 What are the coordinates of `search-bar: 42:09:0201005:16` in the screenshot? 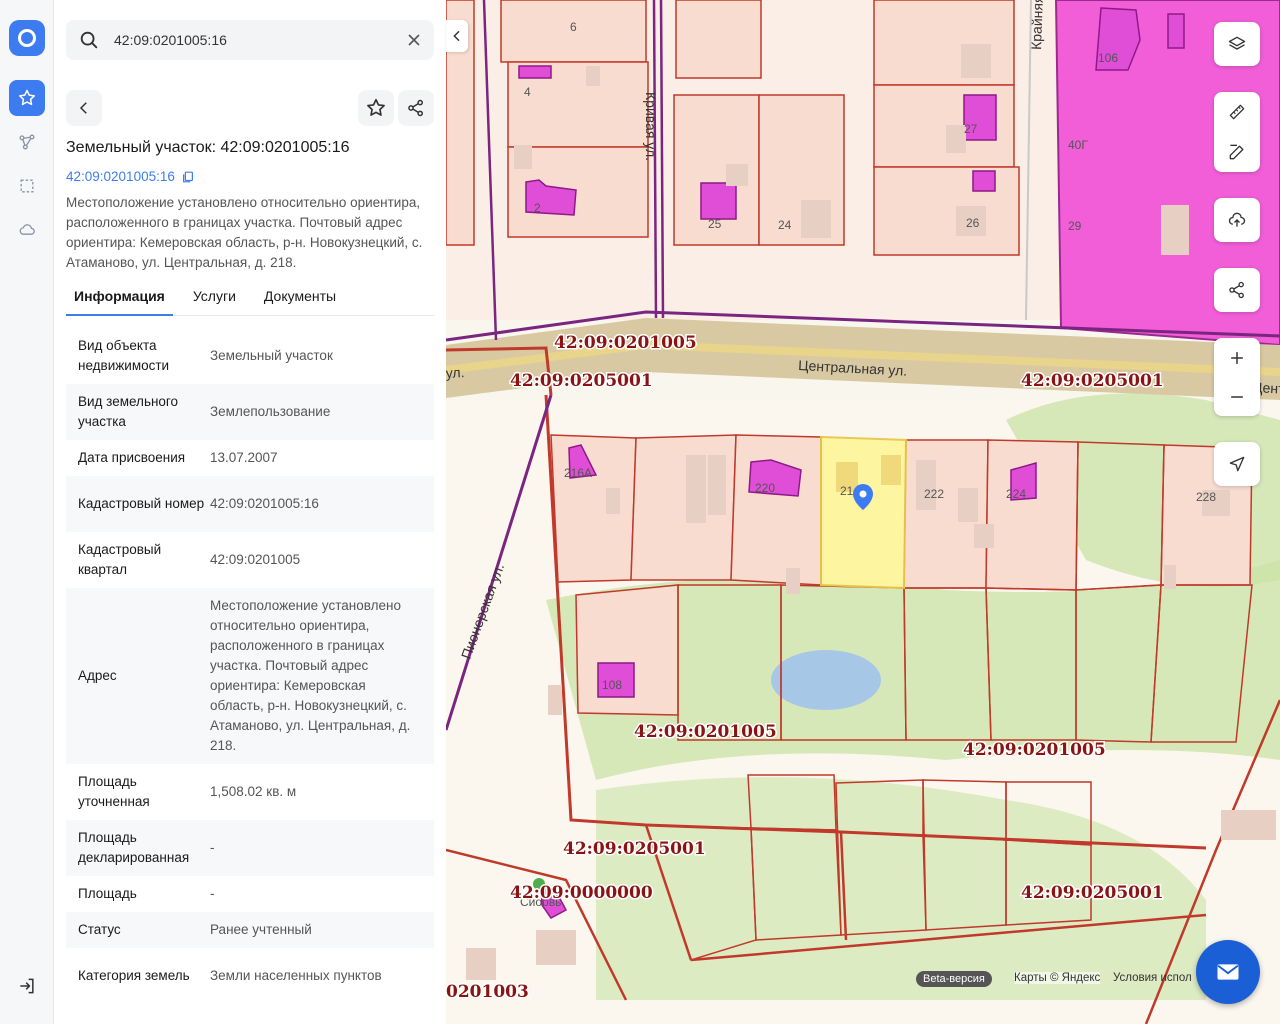 It's located at (250, 40).